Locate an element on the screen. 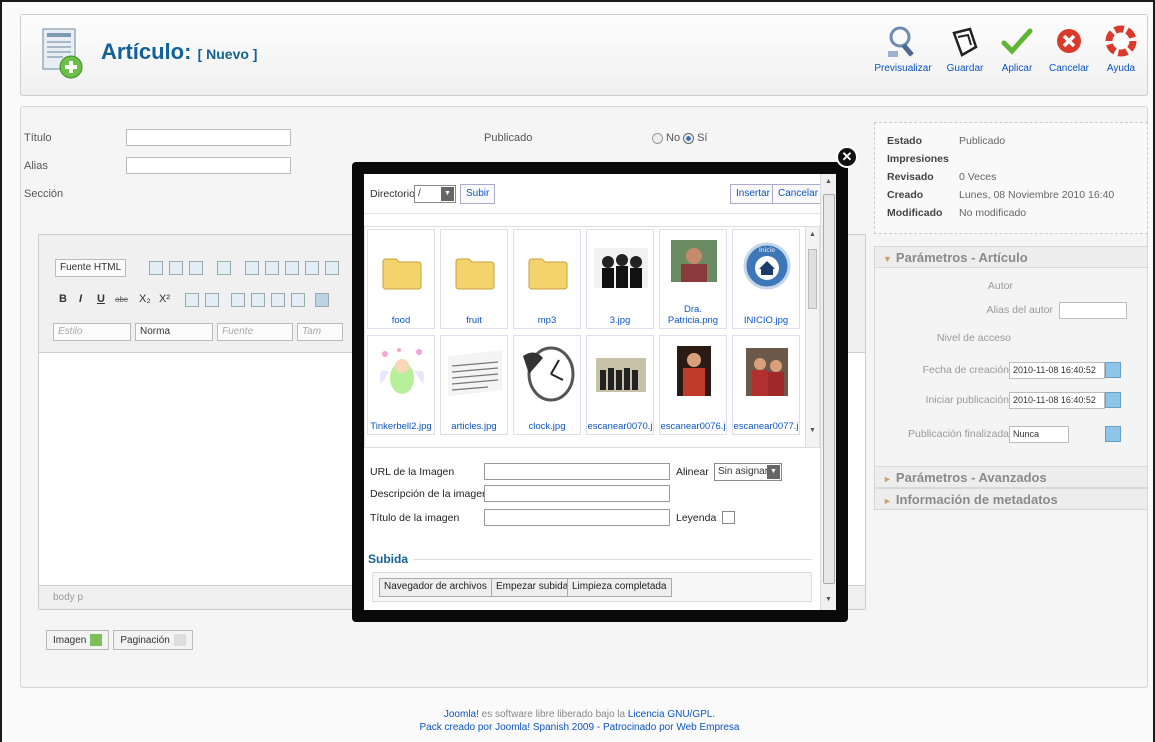  image-url-input is located at coordinates (577, 471).